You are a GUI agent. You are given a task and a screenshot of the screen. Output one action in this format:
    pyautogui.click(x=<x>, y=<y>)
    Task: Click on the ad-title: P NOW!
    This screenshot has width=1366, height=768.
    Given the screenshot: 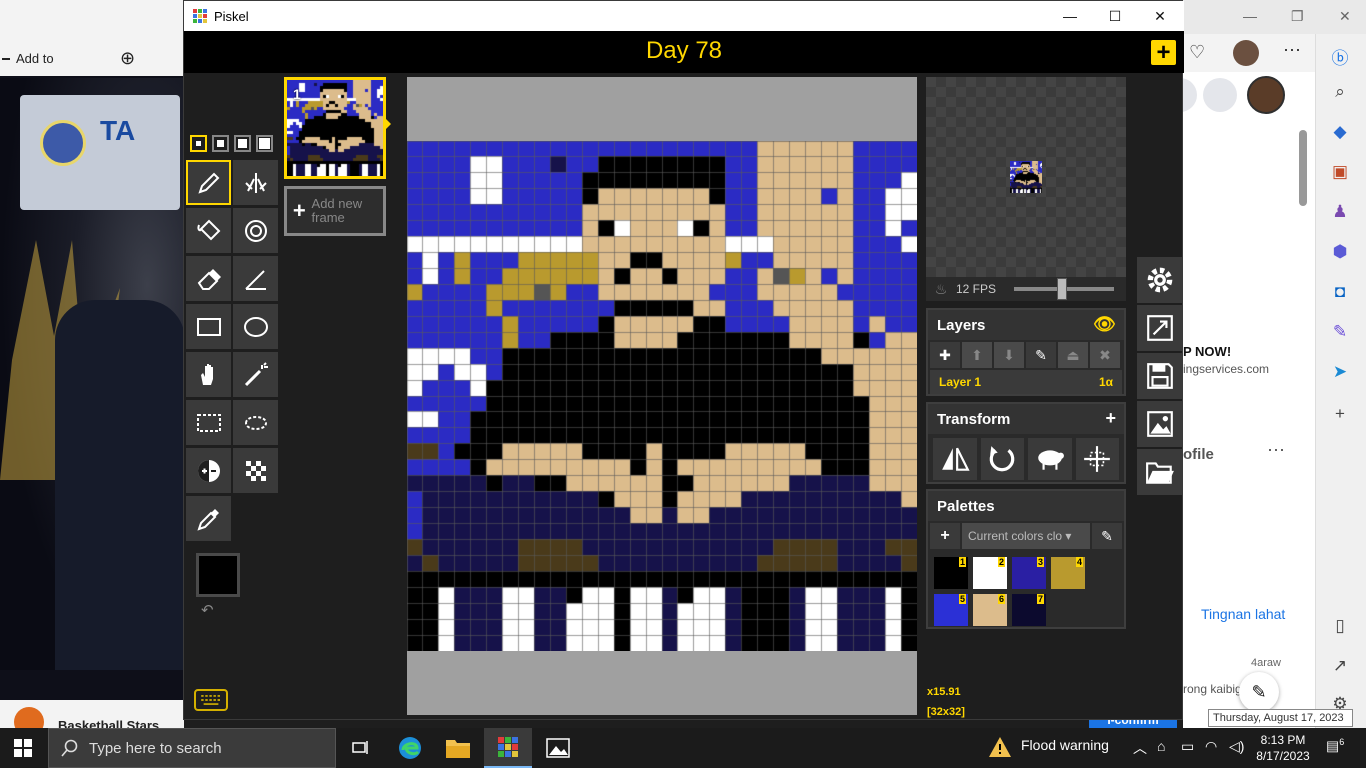 What is the action you would take?
    pyautogui.click(x=1207, y=351)
    